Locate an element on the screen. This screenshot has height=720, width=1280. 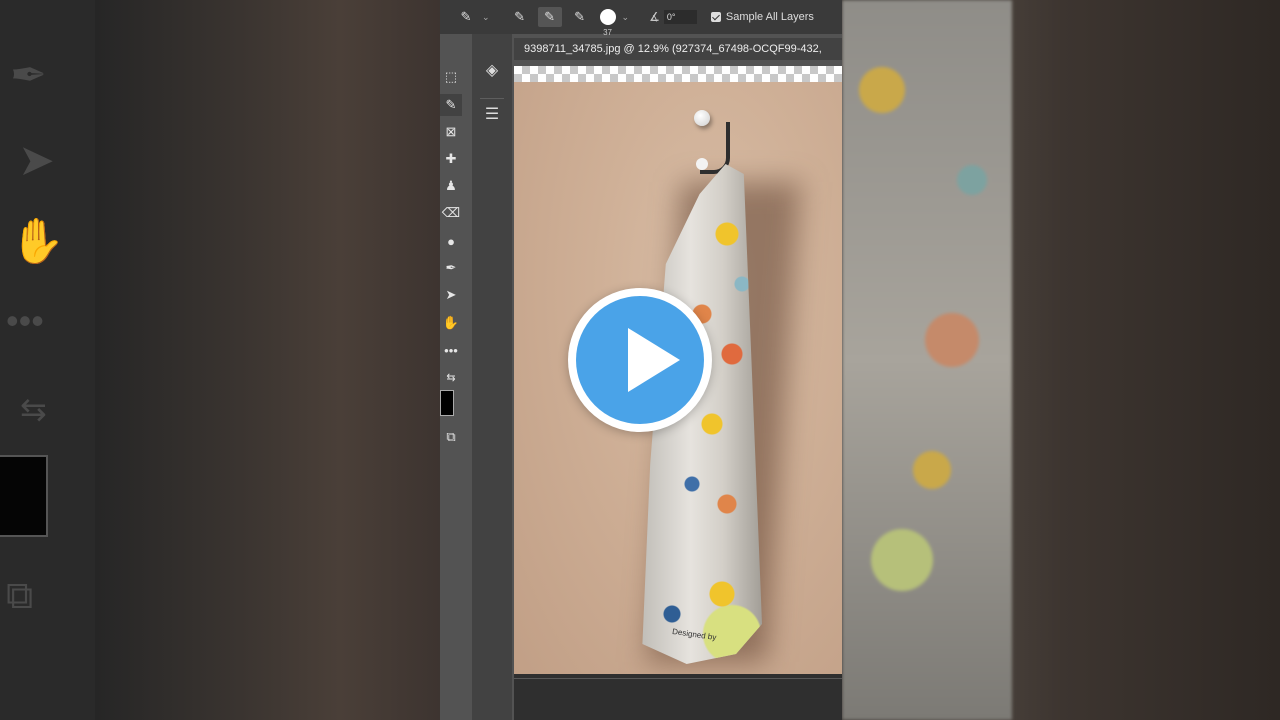
blurred-swap-icon: ⇆ is located at coordinates (33, 409).